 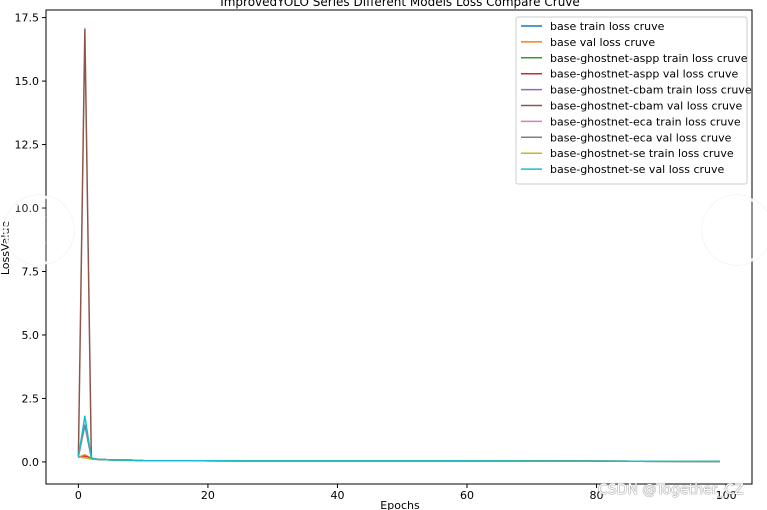 What do you see at coordinates (607, 26) in the screenshot?
I see `legend-entry: base train loss cruve` at bounding box center [607, 26].